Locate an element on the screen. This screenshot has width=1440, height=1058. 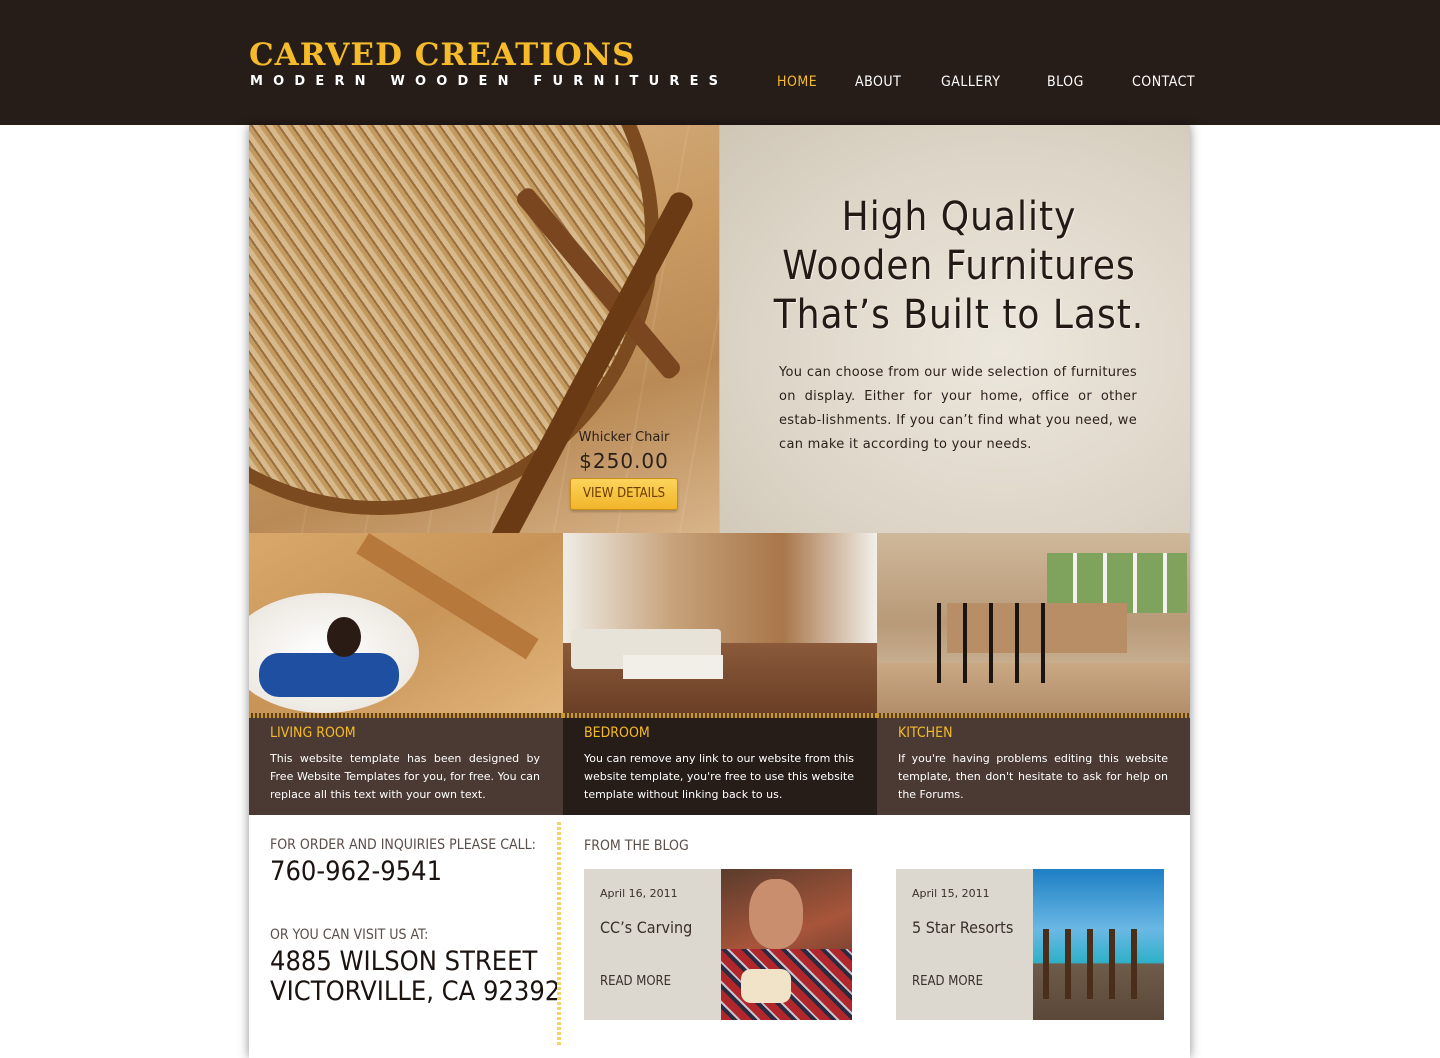
site-logo-title: CARVED CREATIONS is located at coordinates (442, 55).